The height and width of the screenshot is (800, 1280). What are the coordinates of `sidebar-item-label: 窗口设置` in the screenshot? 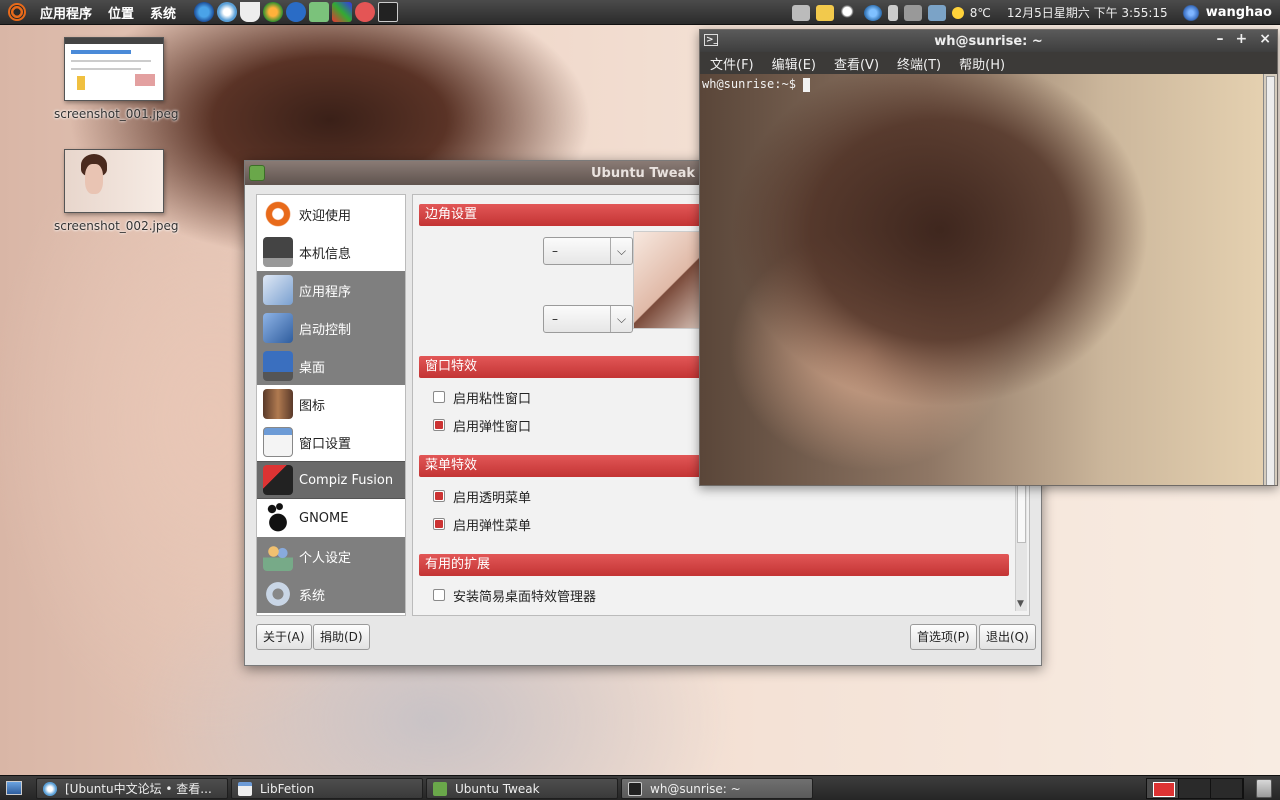 It's located at (325, 444).